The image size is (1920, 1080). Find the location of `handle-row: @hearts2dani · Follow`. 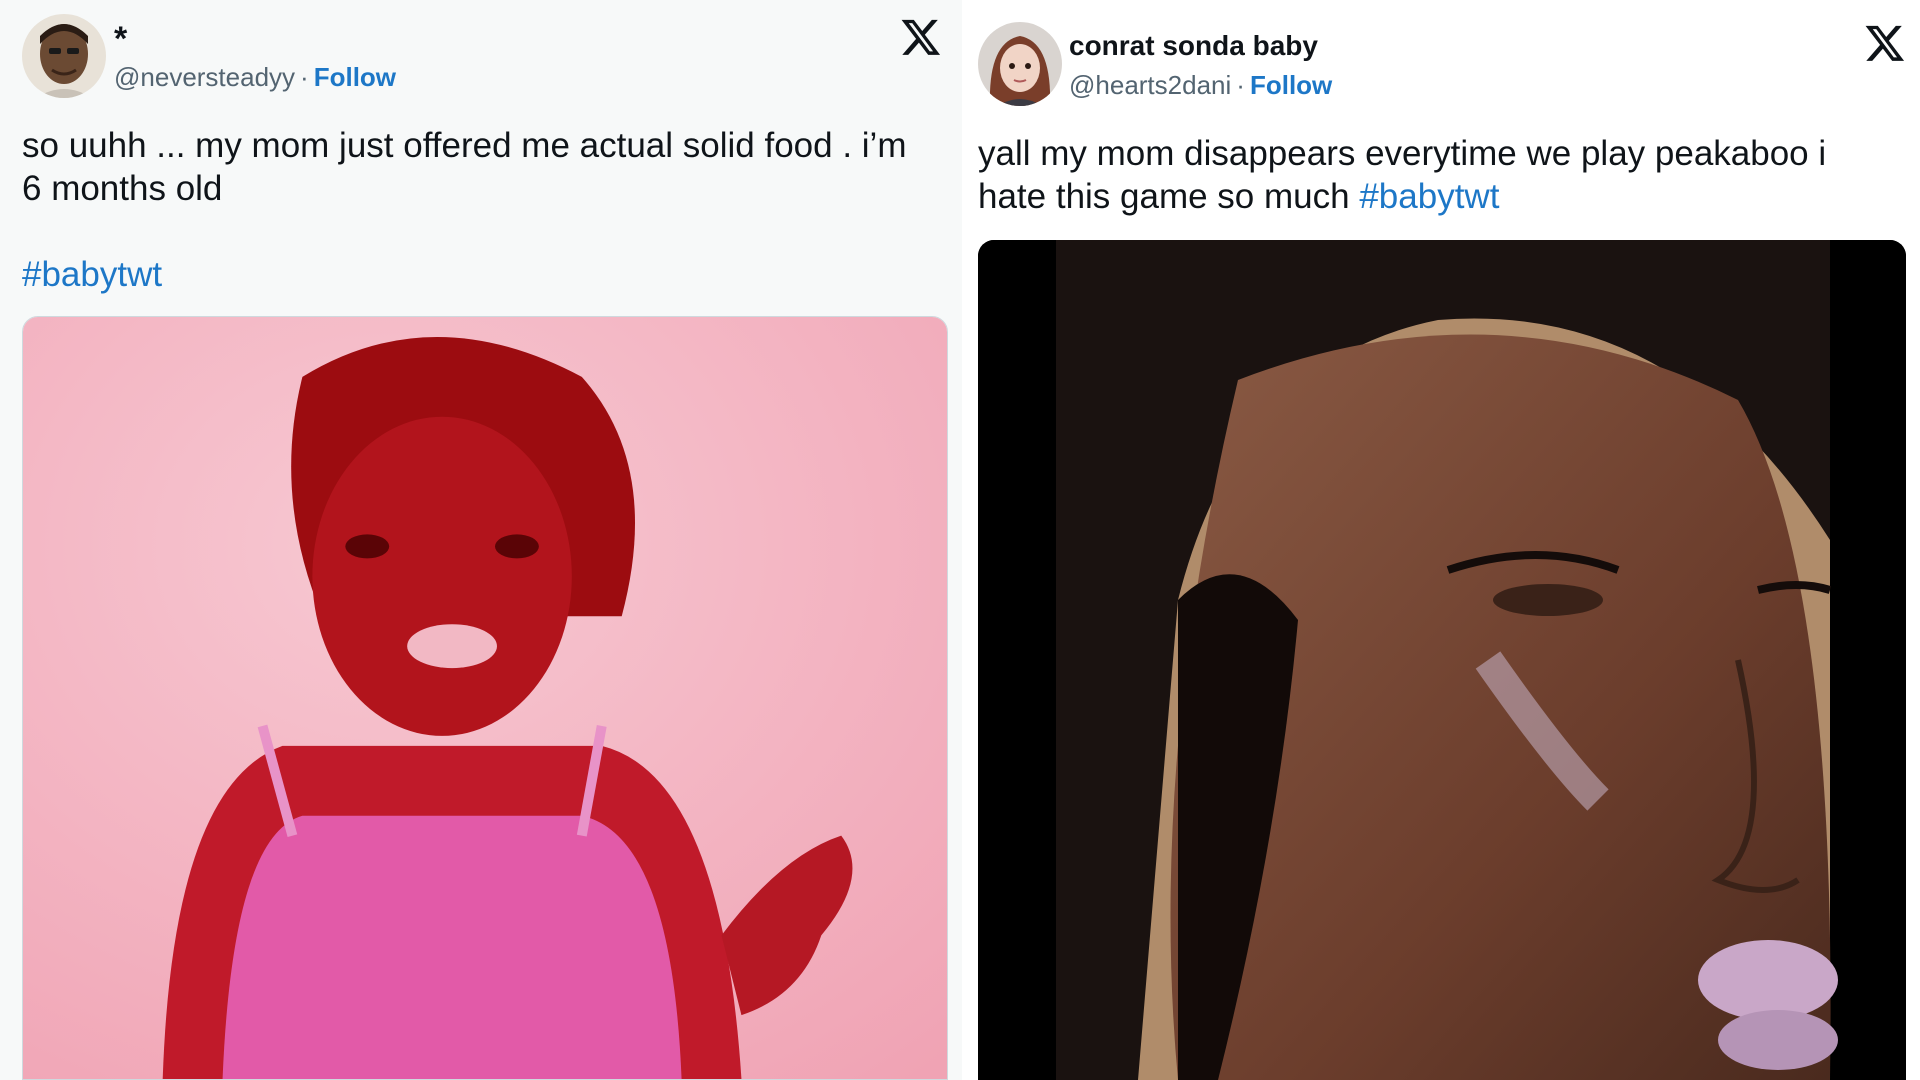

handle-row: @hearts2dani · Follow is located at coordinates (1200, 85).